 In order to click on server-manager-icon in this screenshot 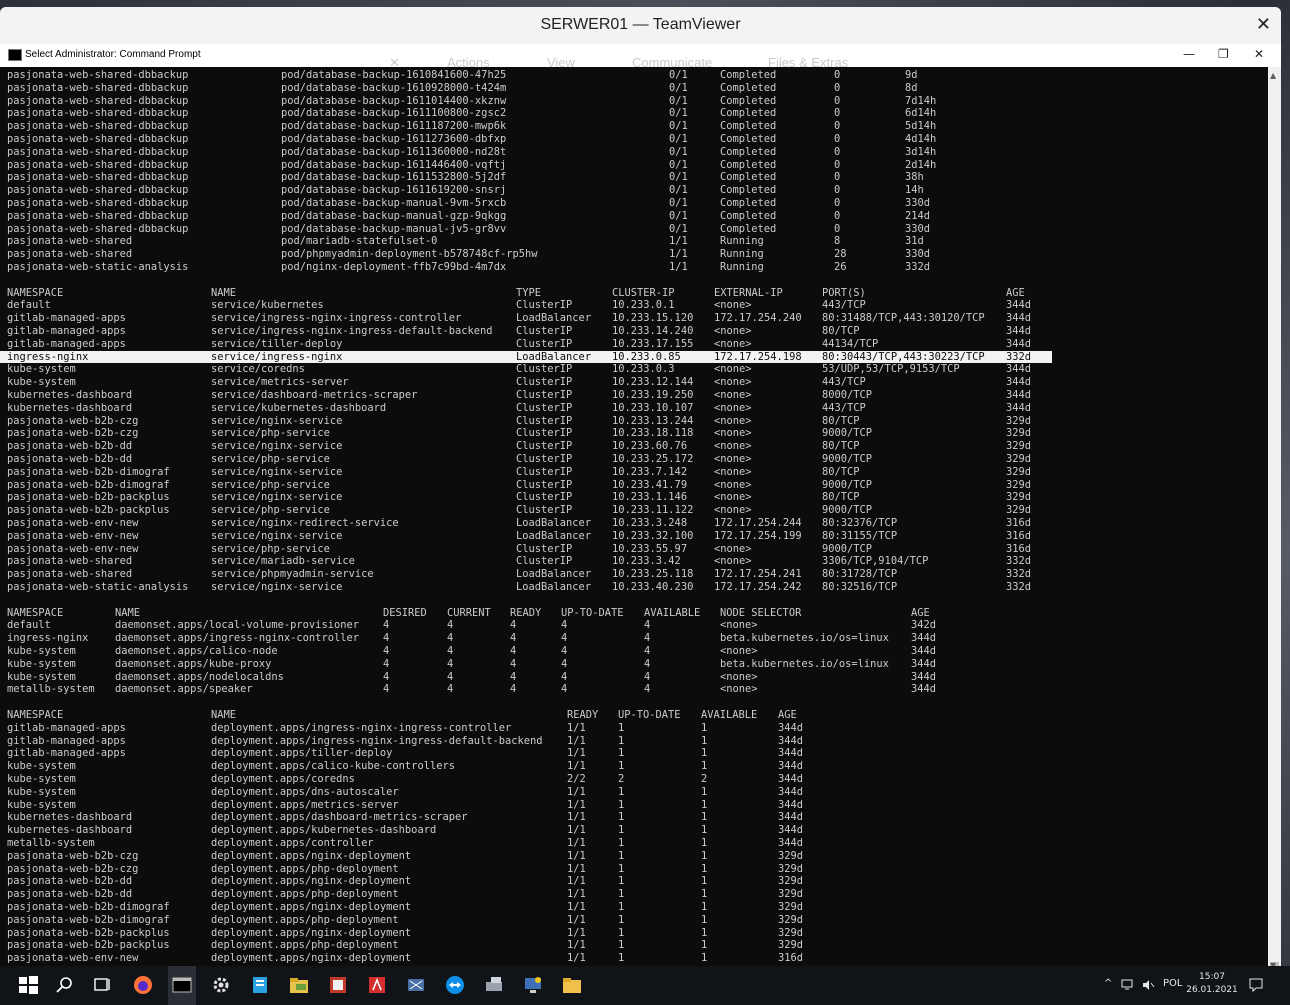, I will do `click(260, 985)`.